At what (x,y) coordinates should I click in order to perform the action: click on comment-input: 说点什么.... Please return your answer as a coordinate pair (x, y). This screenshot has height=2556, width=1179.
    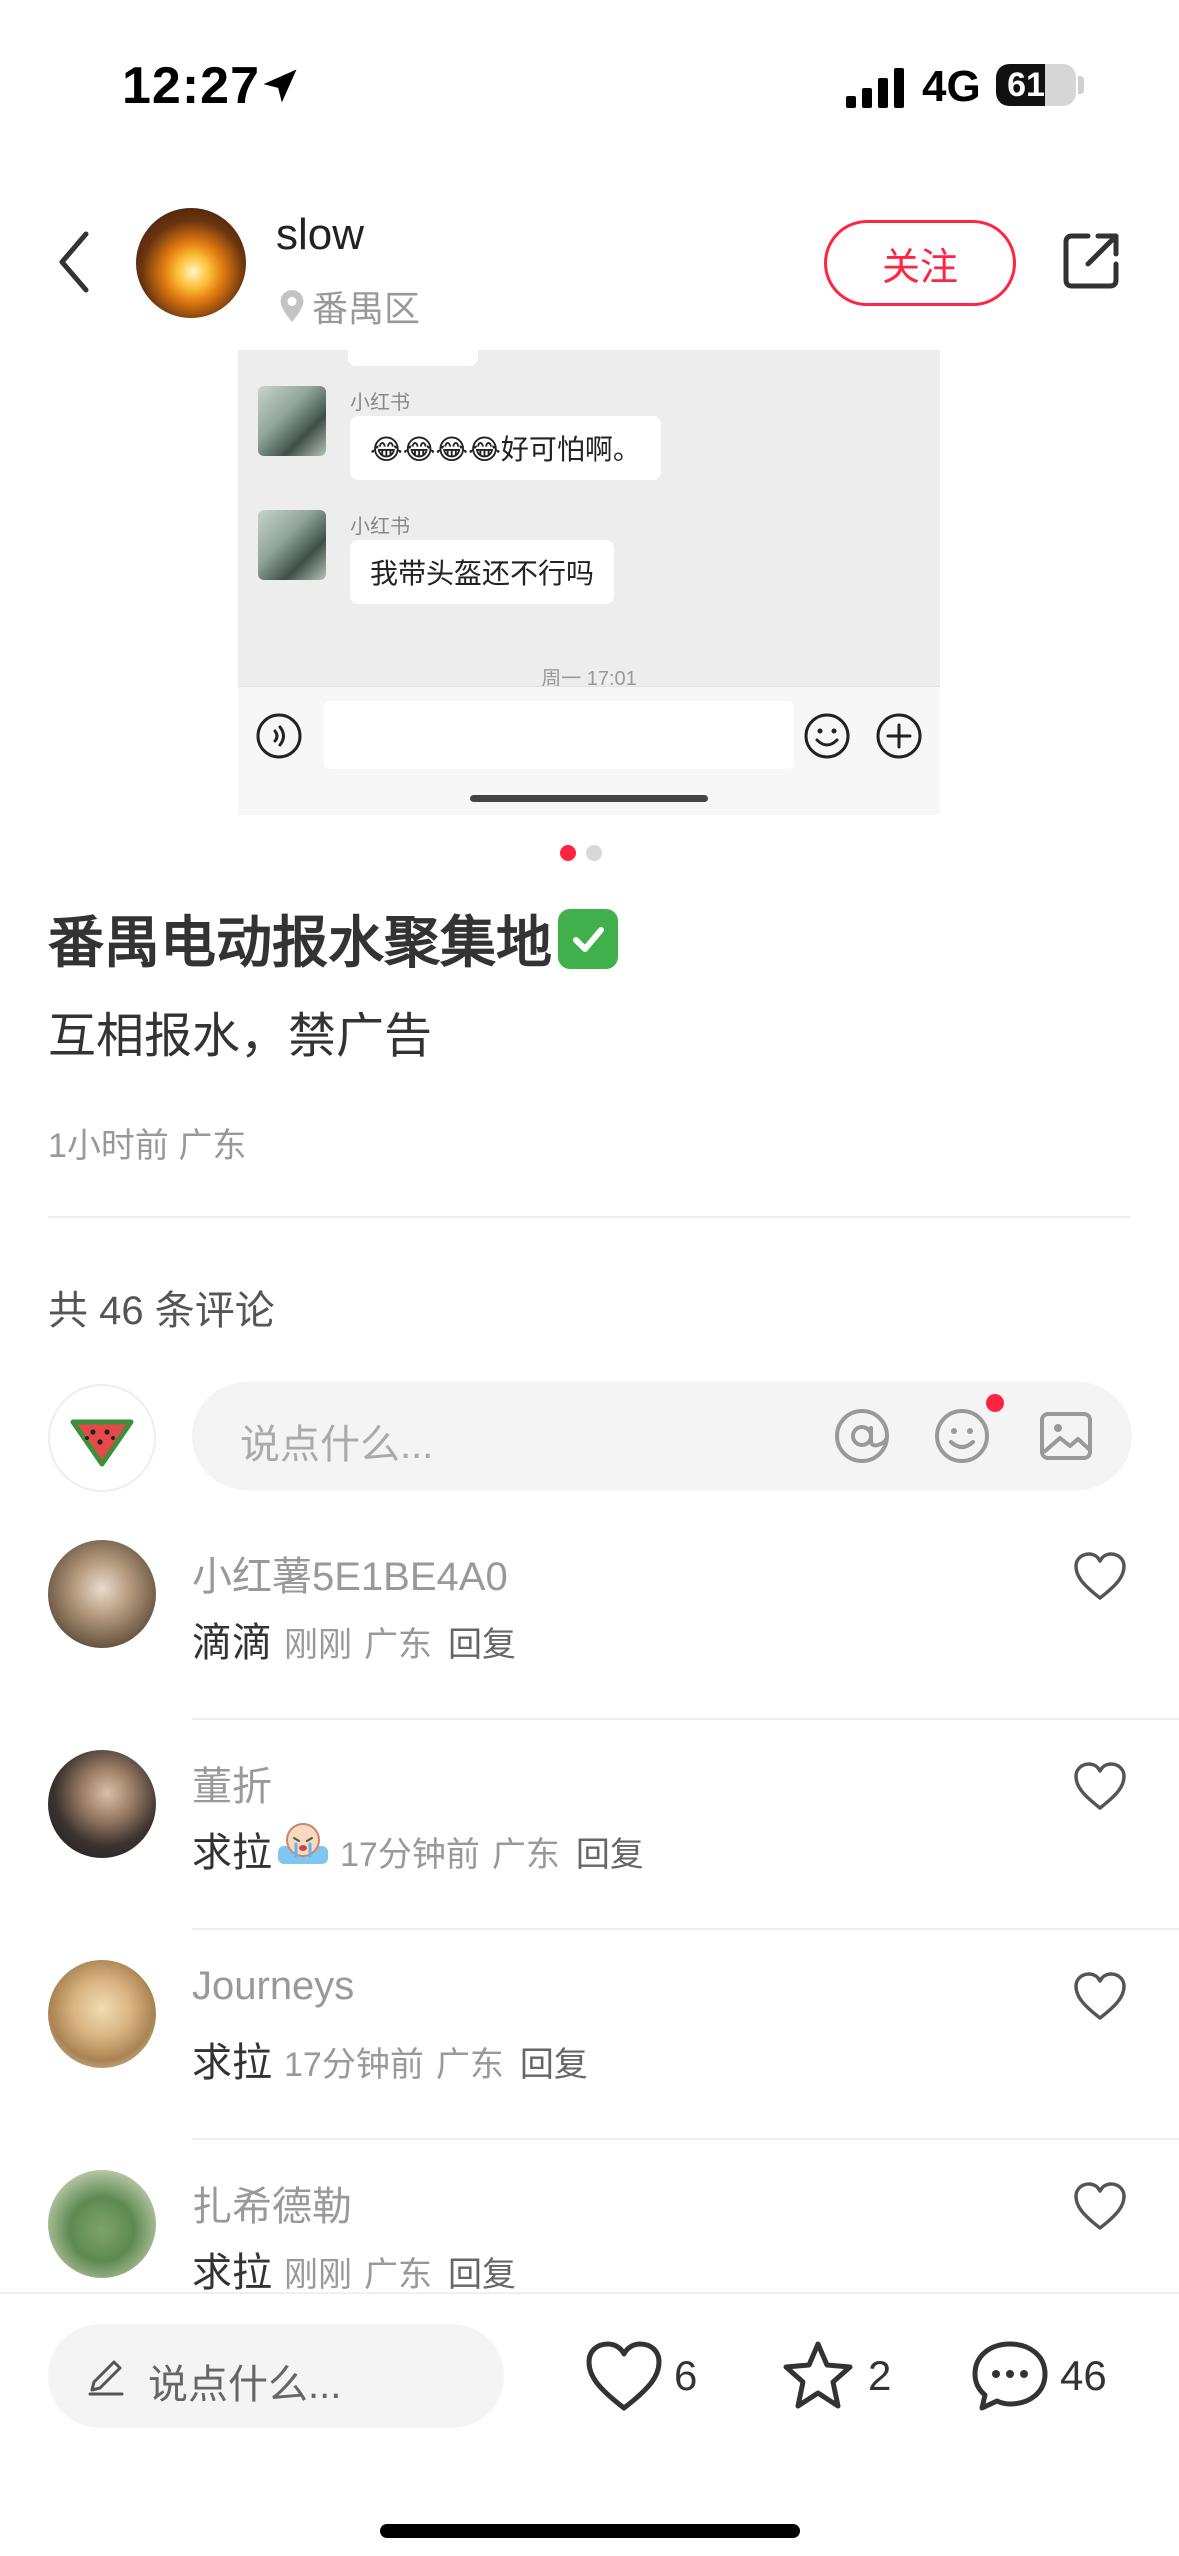
    Looking at the image, I should click on (662, 1436).